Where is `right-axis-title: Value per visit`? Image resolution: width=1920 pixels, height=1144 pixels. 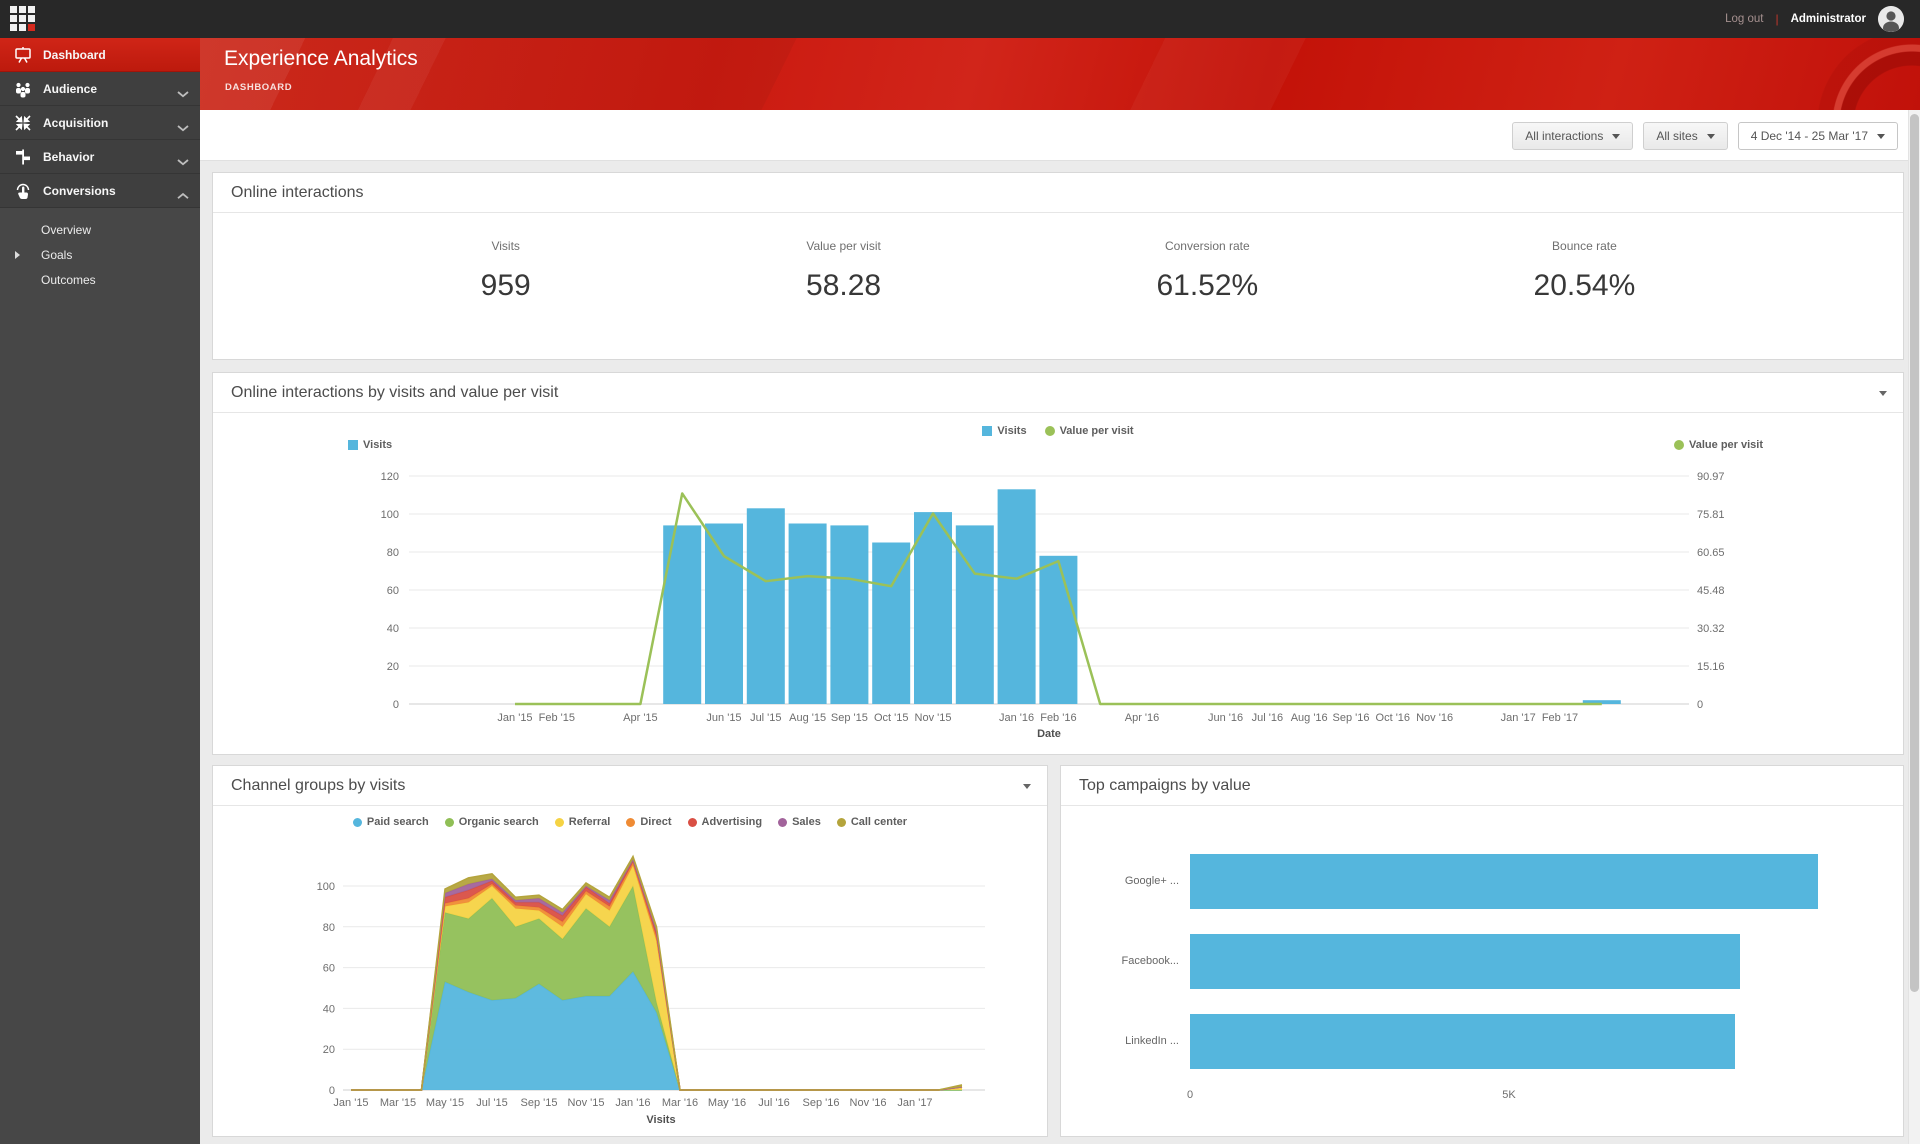
right-axis-title: Value per visit is located at coordinates (1718, 445).